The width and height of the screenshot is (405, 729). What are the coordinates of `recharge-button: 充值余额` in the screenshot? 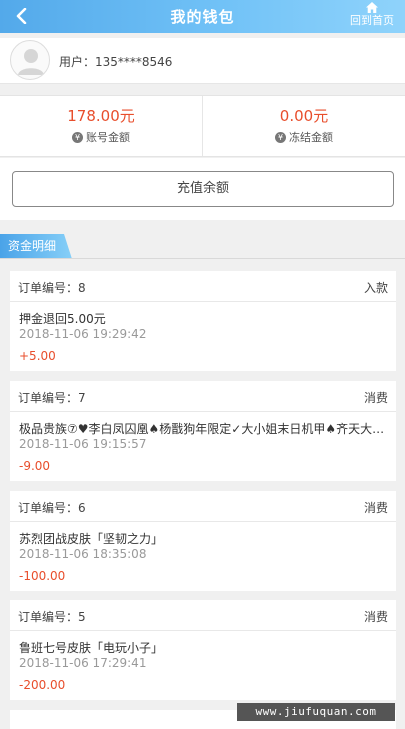 It's located at (203, 189).